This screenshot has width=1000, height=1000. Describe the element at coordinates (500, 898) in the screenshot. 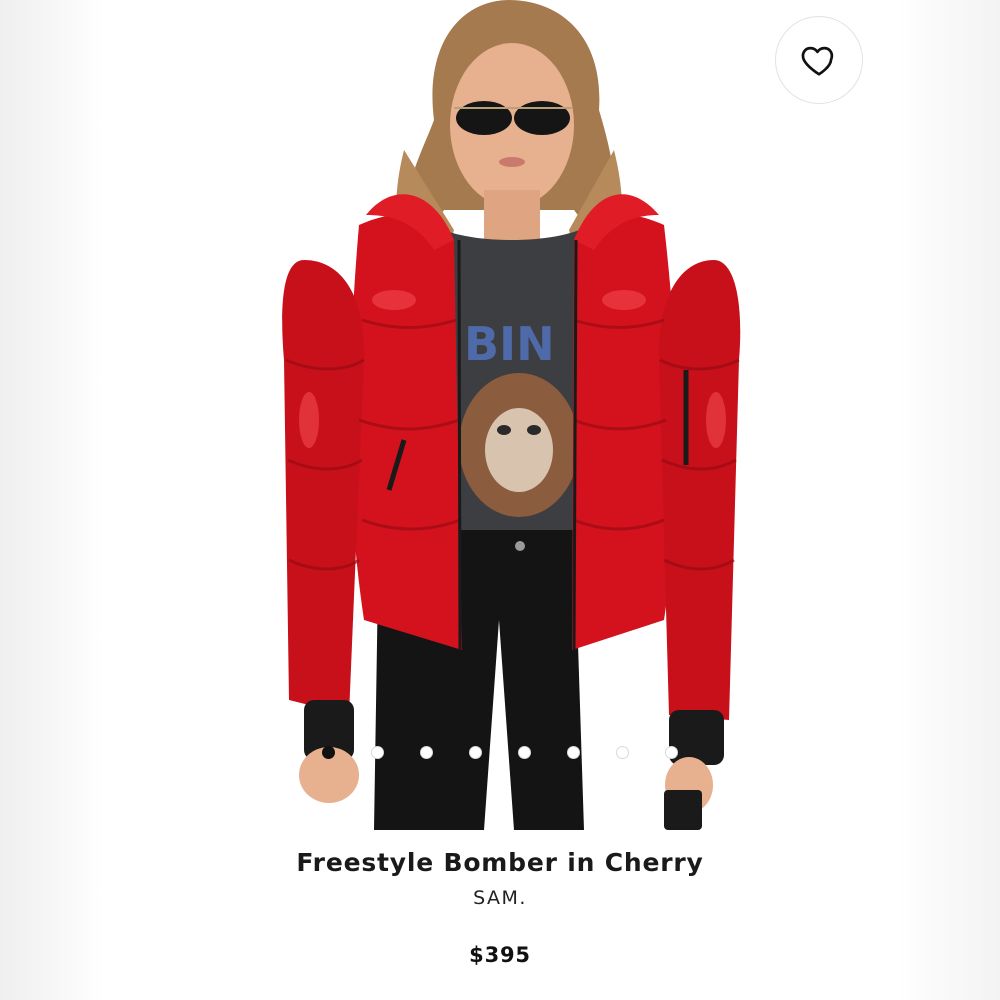

I see `brand-name: SAM.` at that location.